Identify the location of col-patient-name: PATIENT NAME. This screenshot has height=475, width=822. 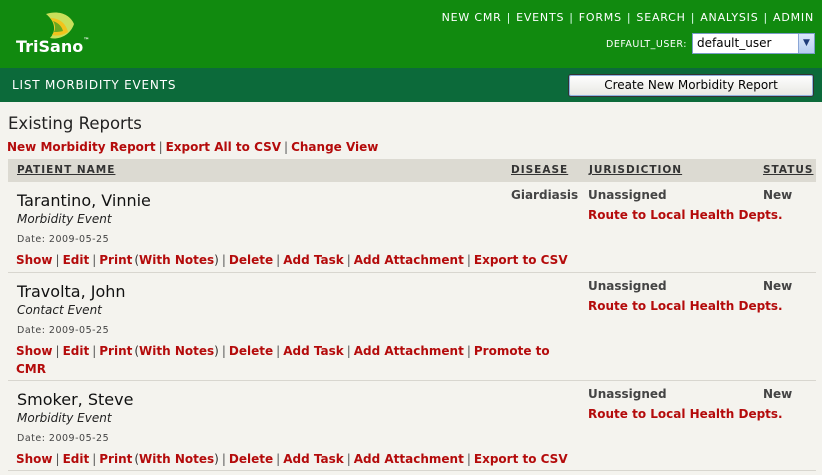
(66, 170).